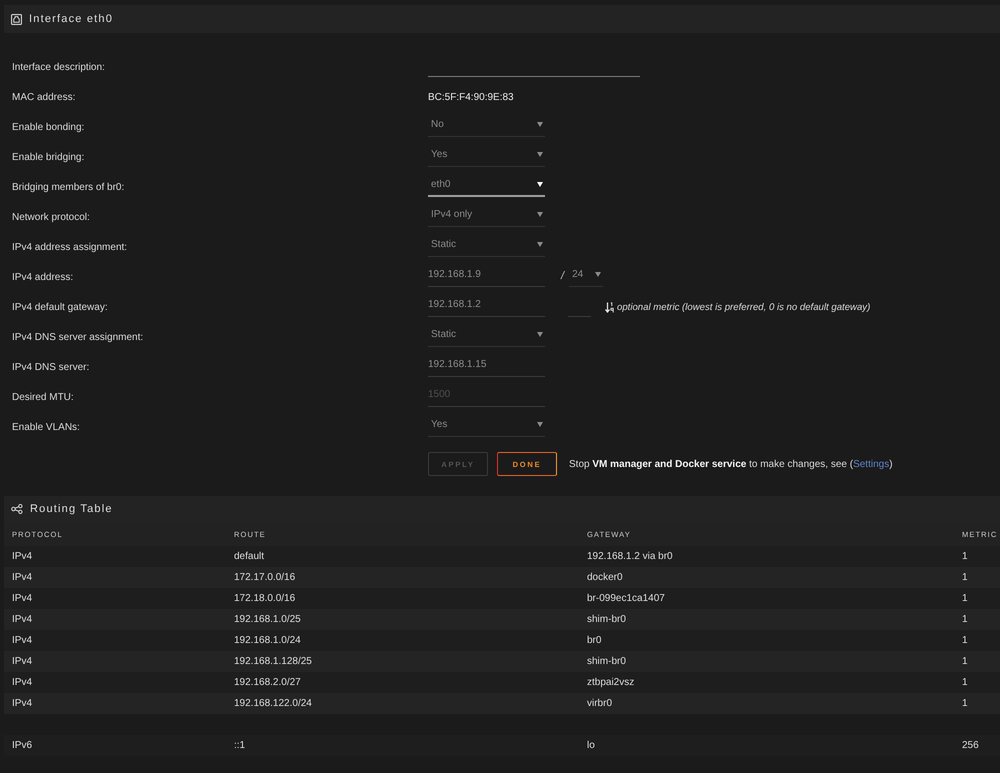  What do you see at coordinates (68, 187) in the screenshot?
I see `field-label: Bridging members of br0:` at bounding box center [68, 187].